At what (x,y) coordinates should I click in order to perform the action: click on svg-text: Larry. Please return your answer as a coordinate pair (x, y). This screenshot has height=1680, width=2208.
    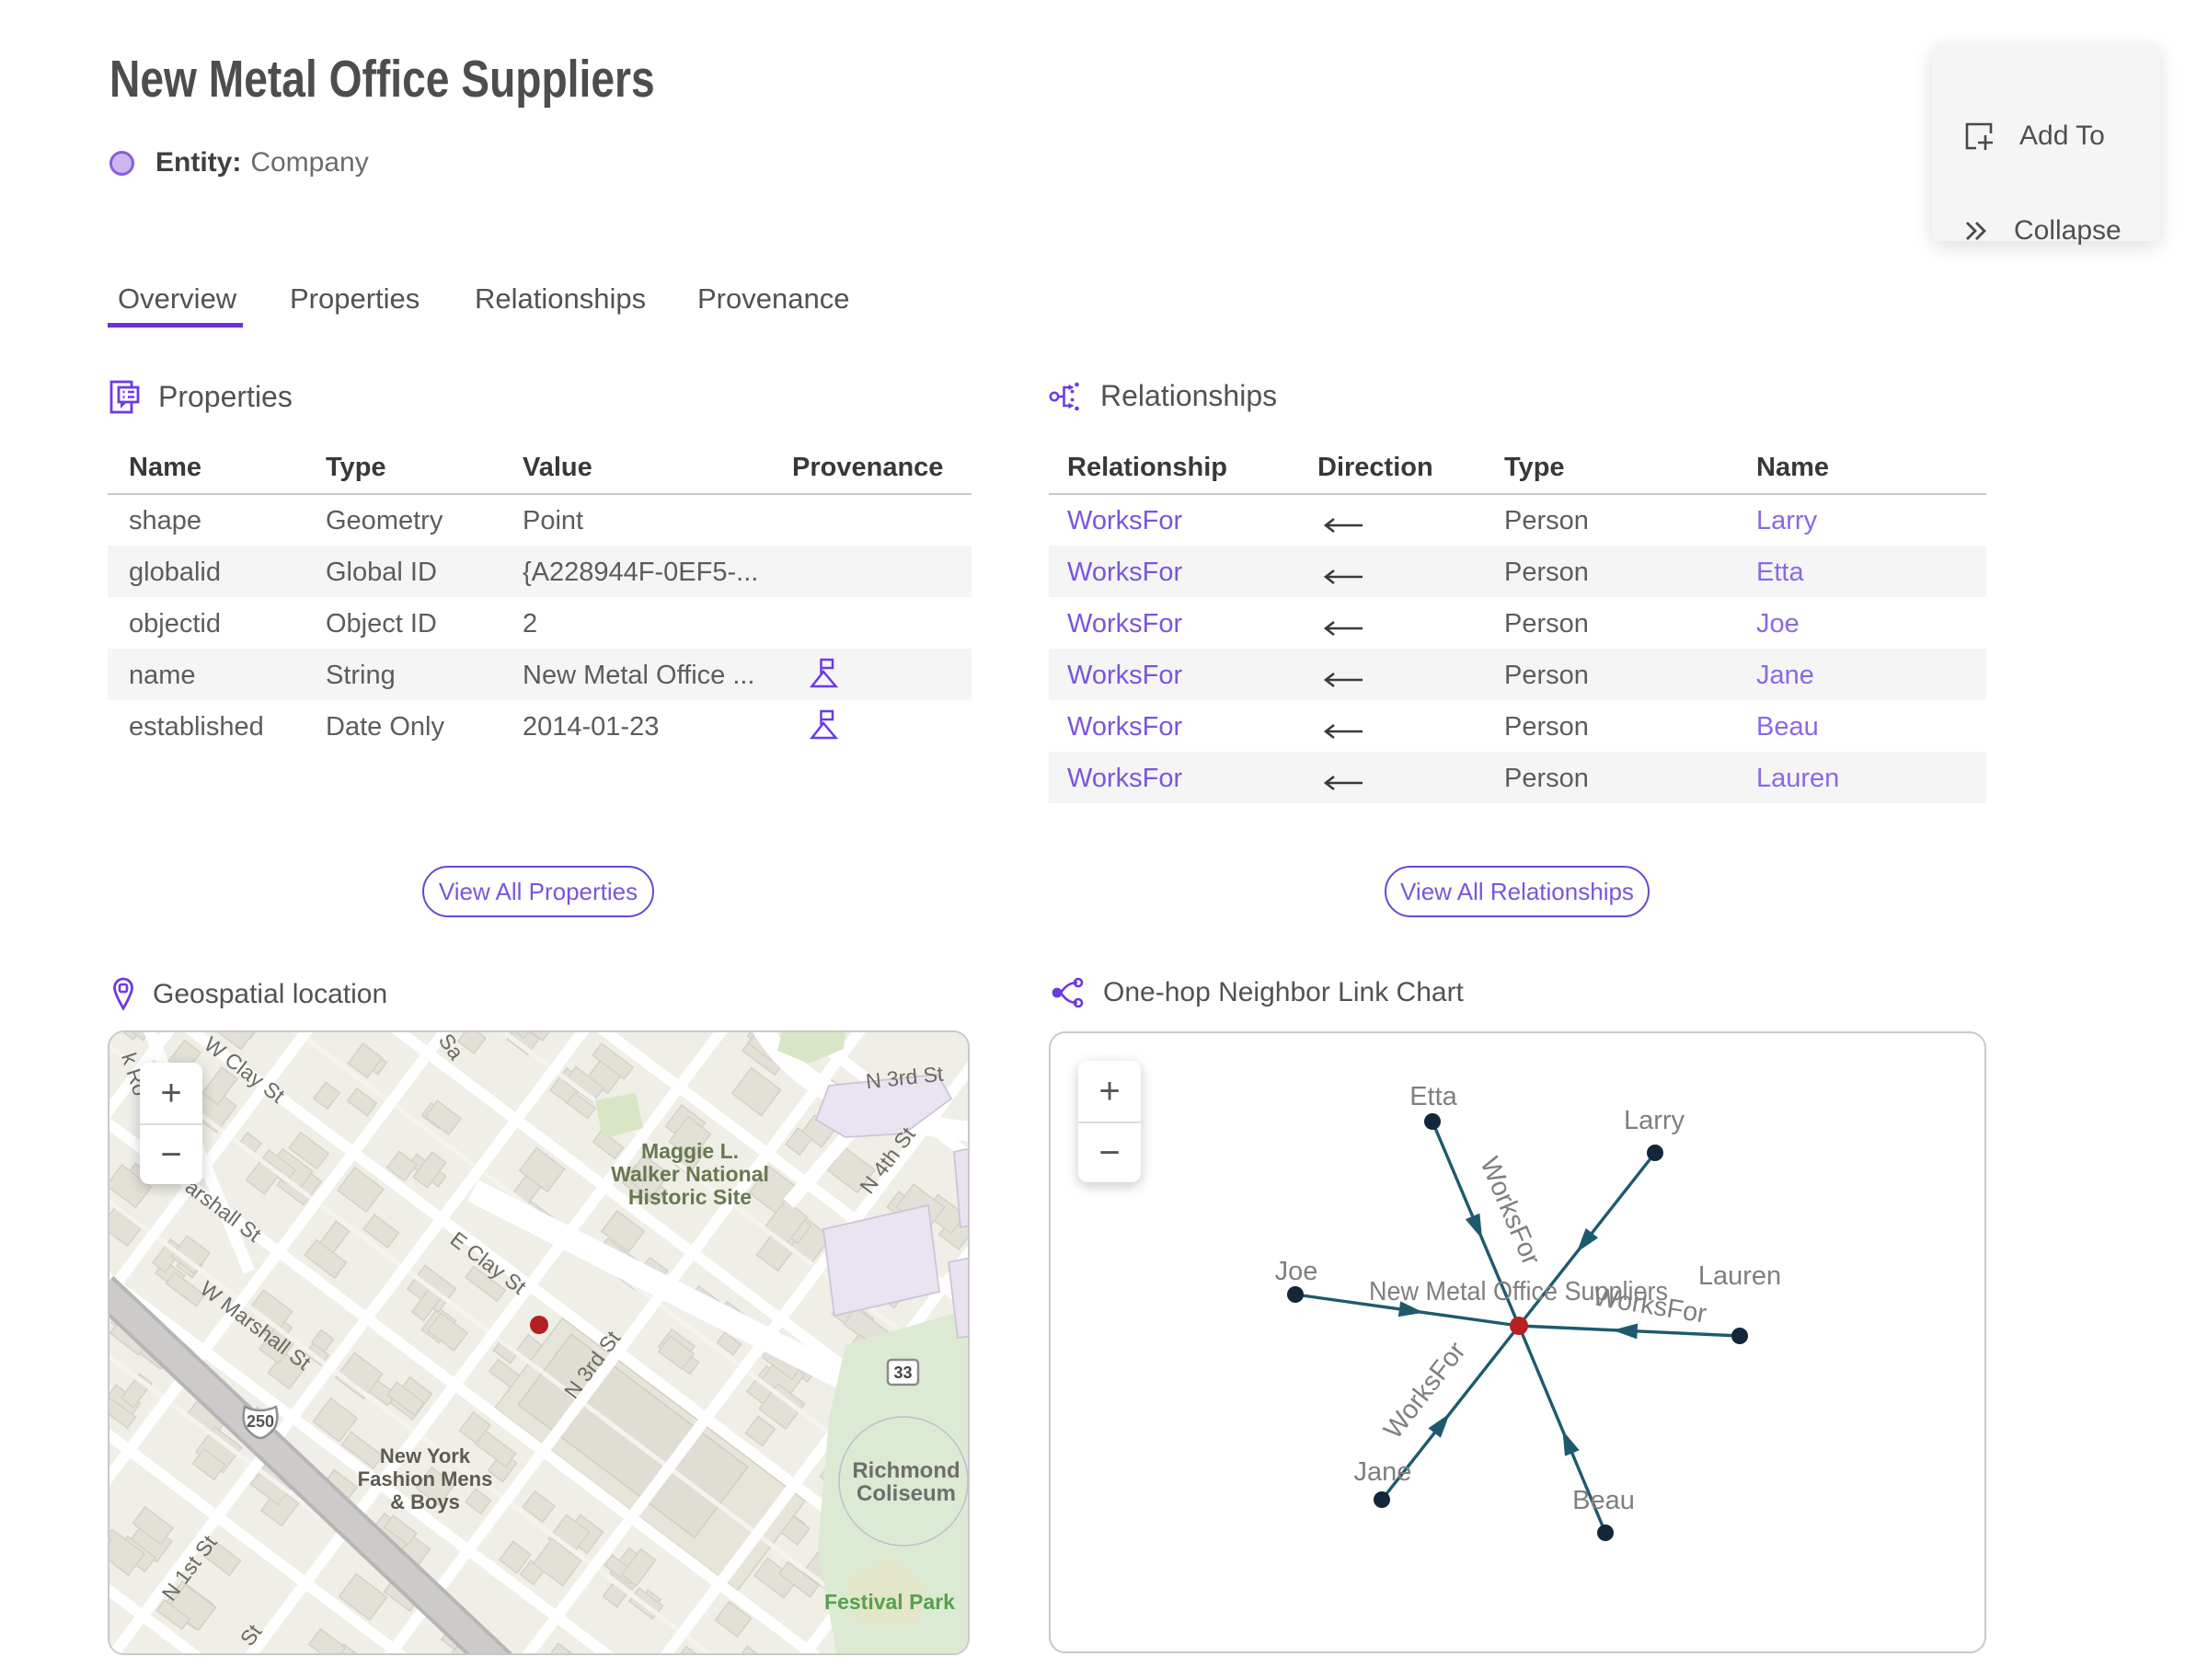
    Looking at the image, I should click on (1654, 1120).